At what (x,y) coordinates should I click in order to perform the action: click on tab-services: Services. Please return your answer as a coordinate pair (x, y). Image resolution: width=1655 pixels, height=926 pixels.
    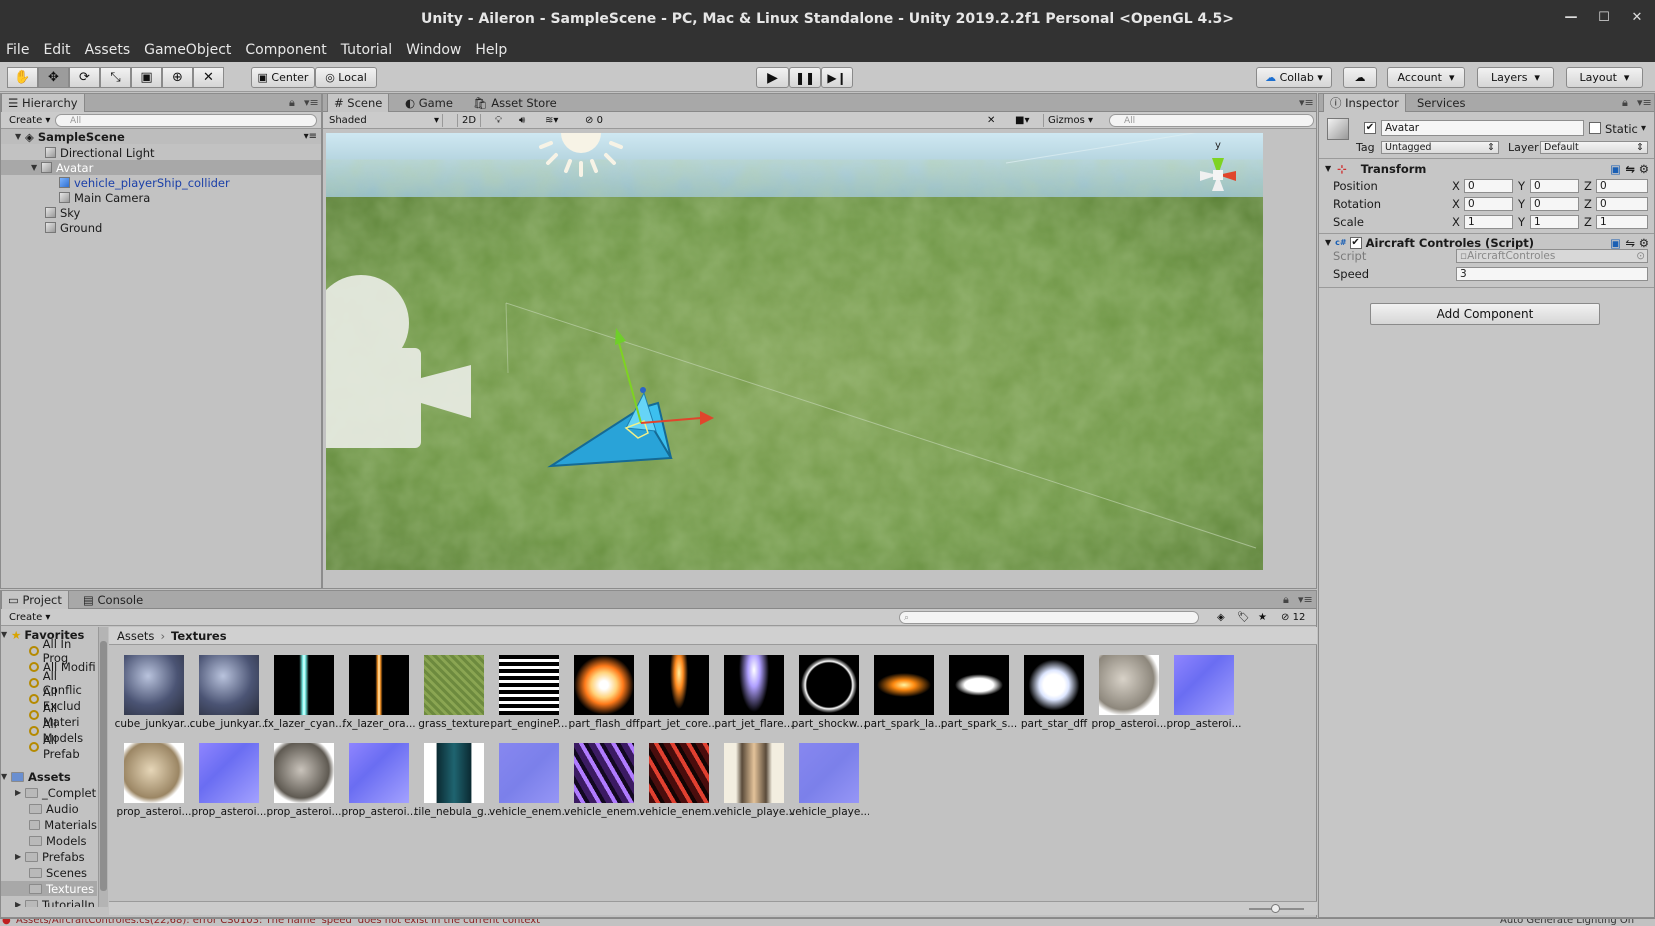
    Looking at the image, I should click on (1441, 103).